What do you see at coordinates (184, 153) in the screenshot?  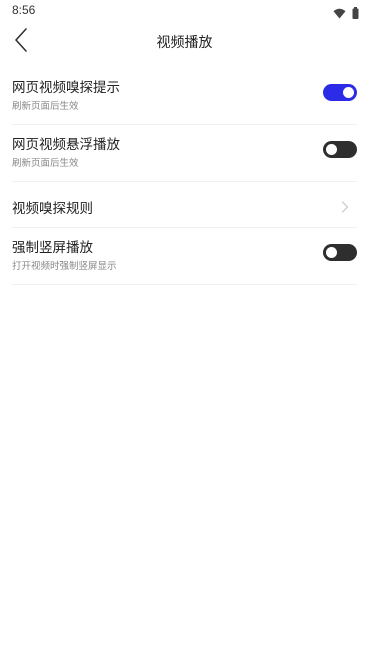 I see `setting-floating-playback: 网页视频悬浮播放 刷新页面后生效` at bounding box center [184, 153].